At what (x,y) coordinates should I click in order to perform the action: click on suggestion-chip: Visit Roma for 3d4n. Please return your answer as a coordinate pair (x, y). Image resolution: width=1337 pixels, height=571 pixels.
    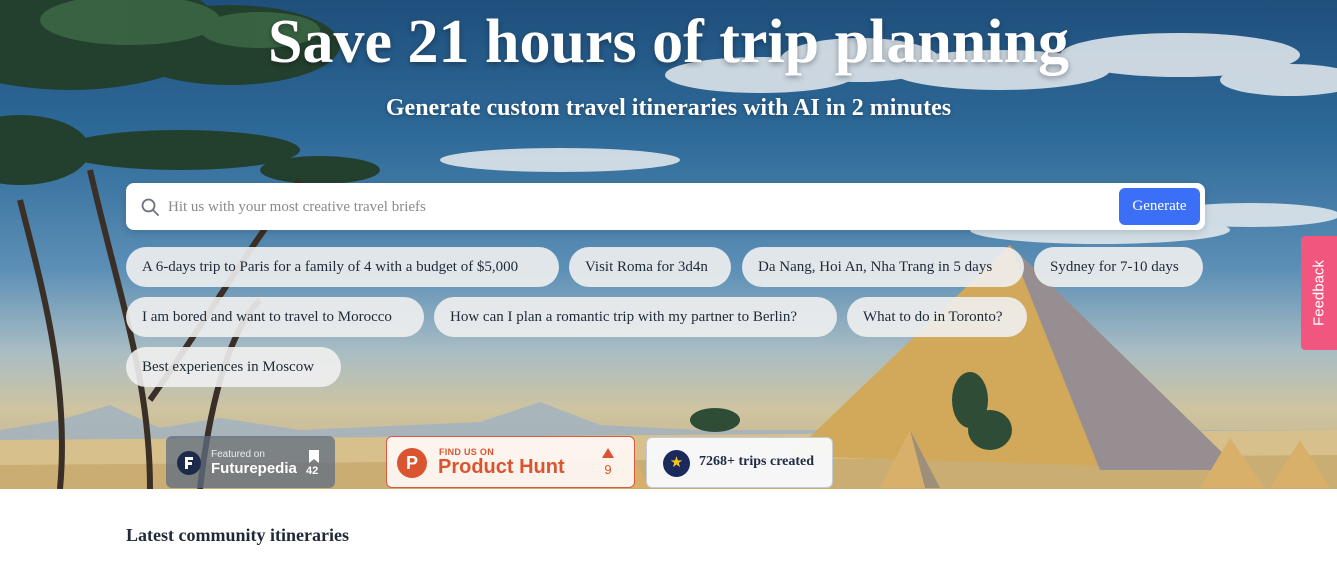
    Looking at the image, I should click on (650, 267).